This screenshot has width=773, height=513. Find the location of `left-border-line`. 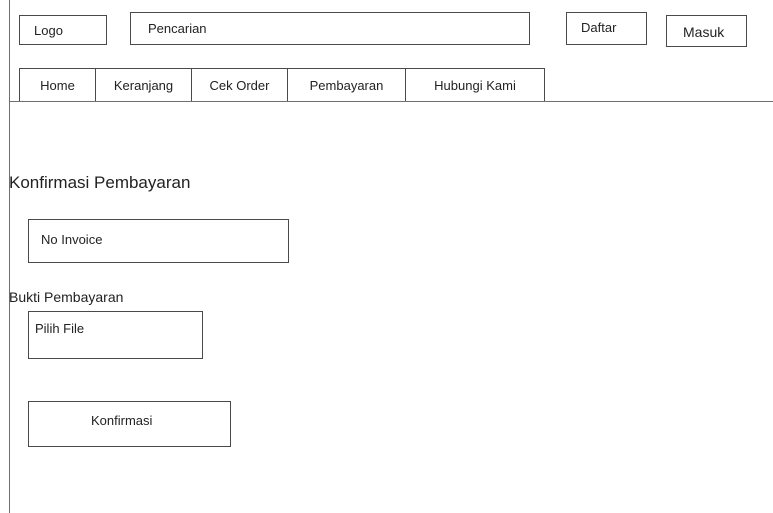

left-border-line is located at coordinates (9, 256).